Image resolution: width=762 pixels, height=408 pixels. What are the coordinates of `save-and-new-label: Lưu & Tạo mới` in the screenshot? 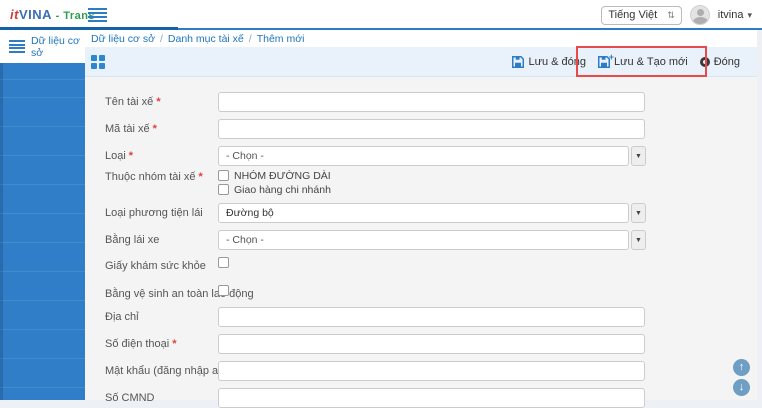 It's located at (651, 62).